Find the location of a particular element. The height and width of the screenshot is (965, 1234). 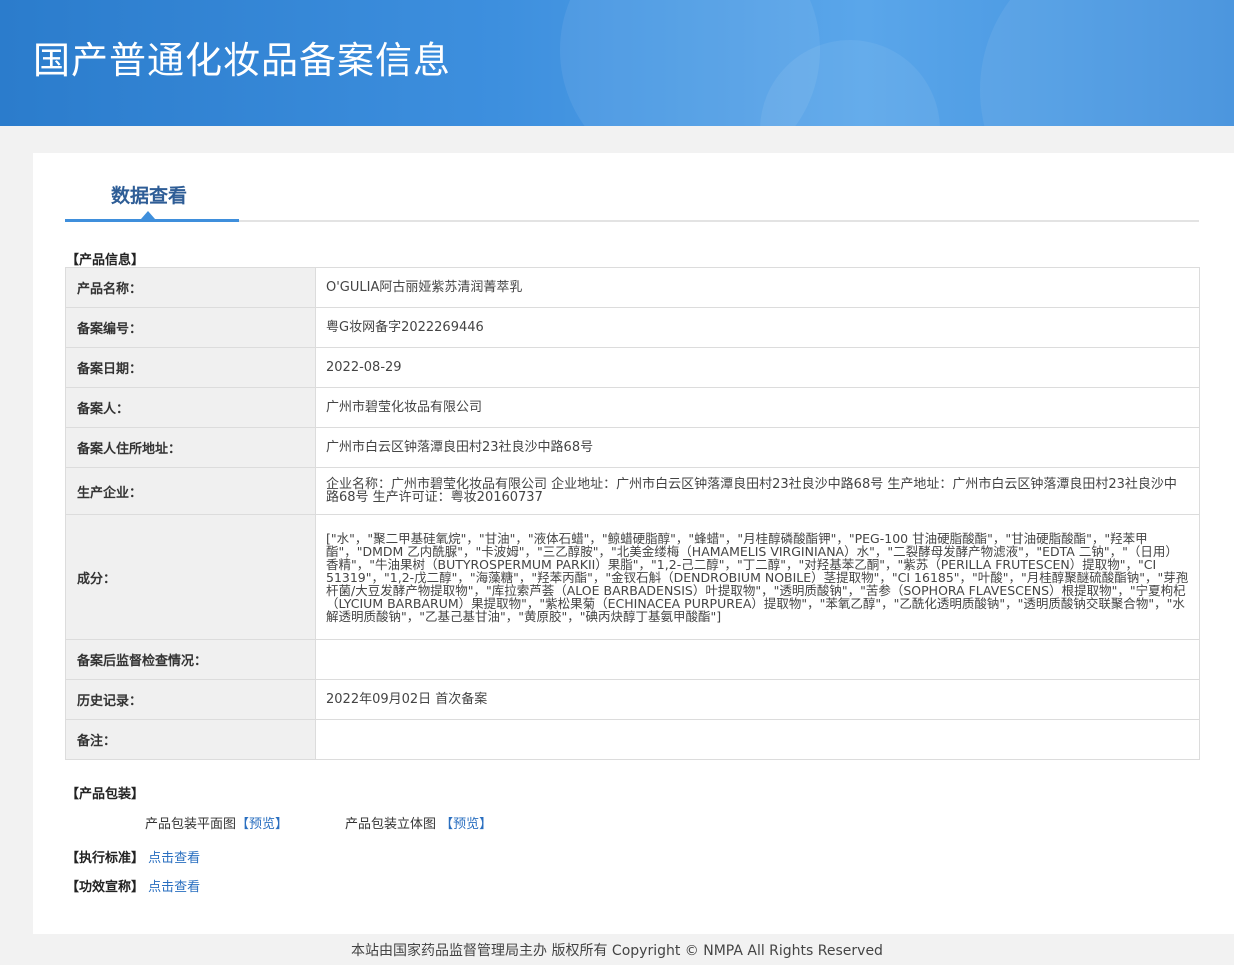

table-row: 备案人： 广州市碧莹化妆品有限公司 is located at coordinates (632, 407).